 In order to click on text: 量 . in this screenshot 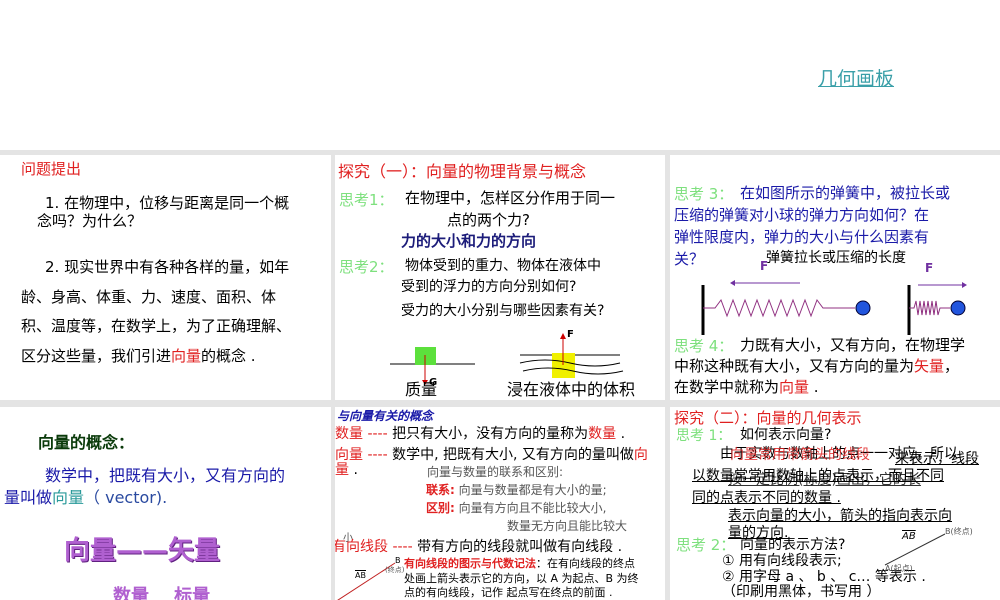, I will do `click(346, 470)`.